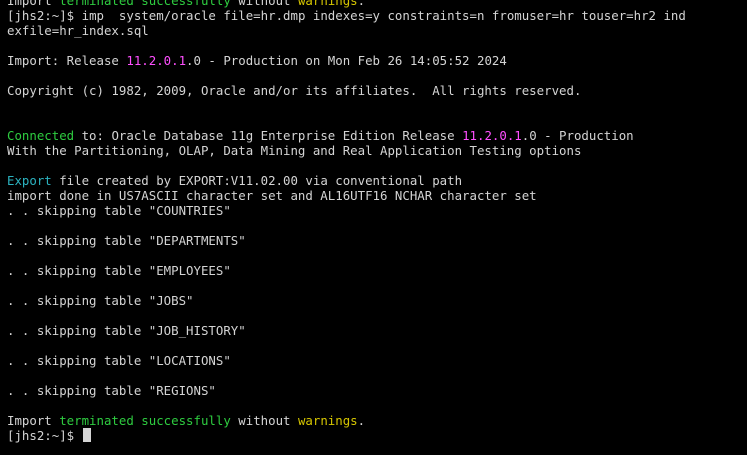 The image size is (747, 455). What do you see at coordinates (119, 270) in the screenshot?
I see `skipping-table-line: . . skipping table "EMPLOYEES"` at bounding box center [119, 270].